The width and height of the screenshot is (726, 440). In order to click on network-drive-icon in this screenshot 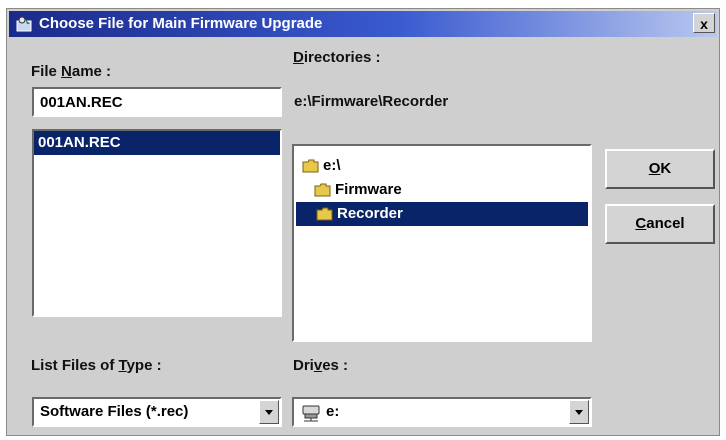, I will do `click(311, 413)`.